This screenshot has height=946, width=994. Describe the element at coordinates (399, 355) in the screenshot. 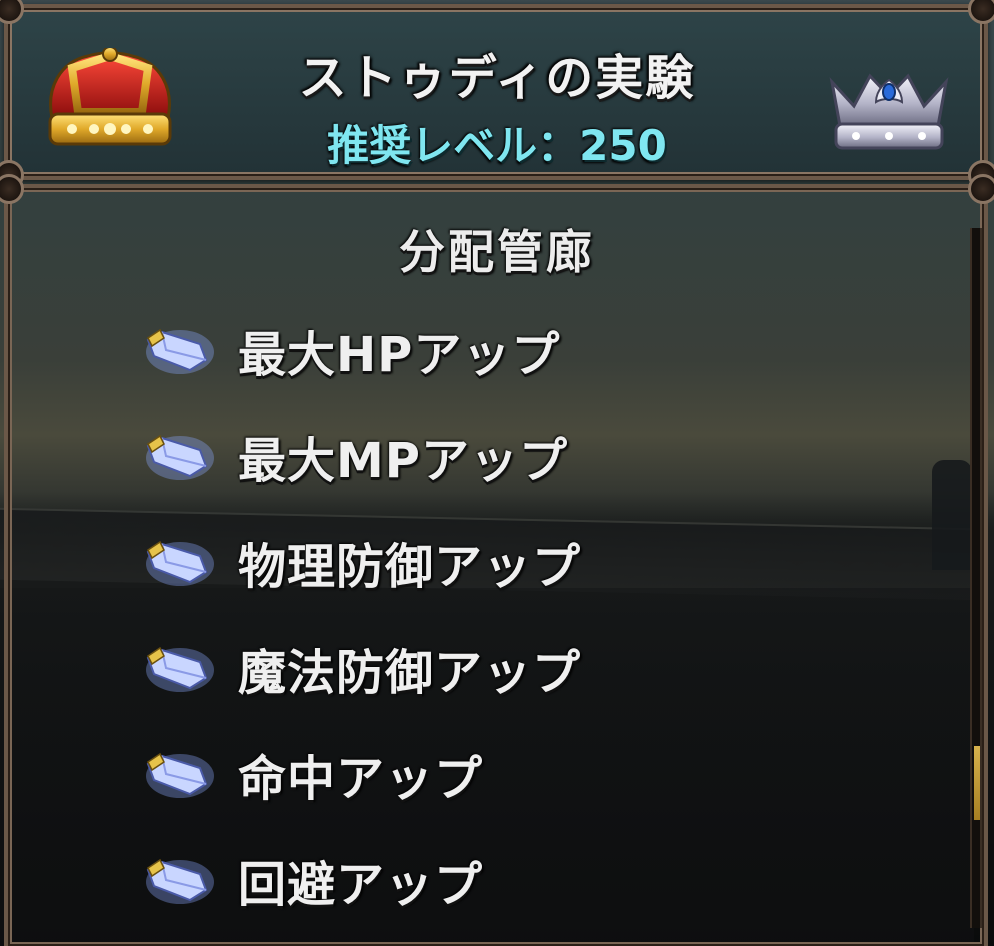

I see `list-item-label: 最大HPアップ` at that location.